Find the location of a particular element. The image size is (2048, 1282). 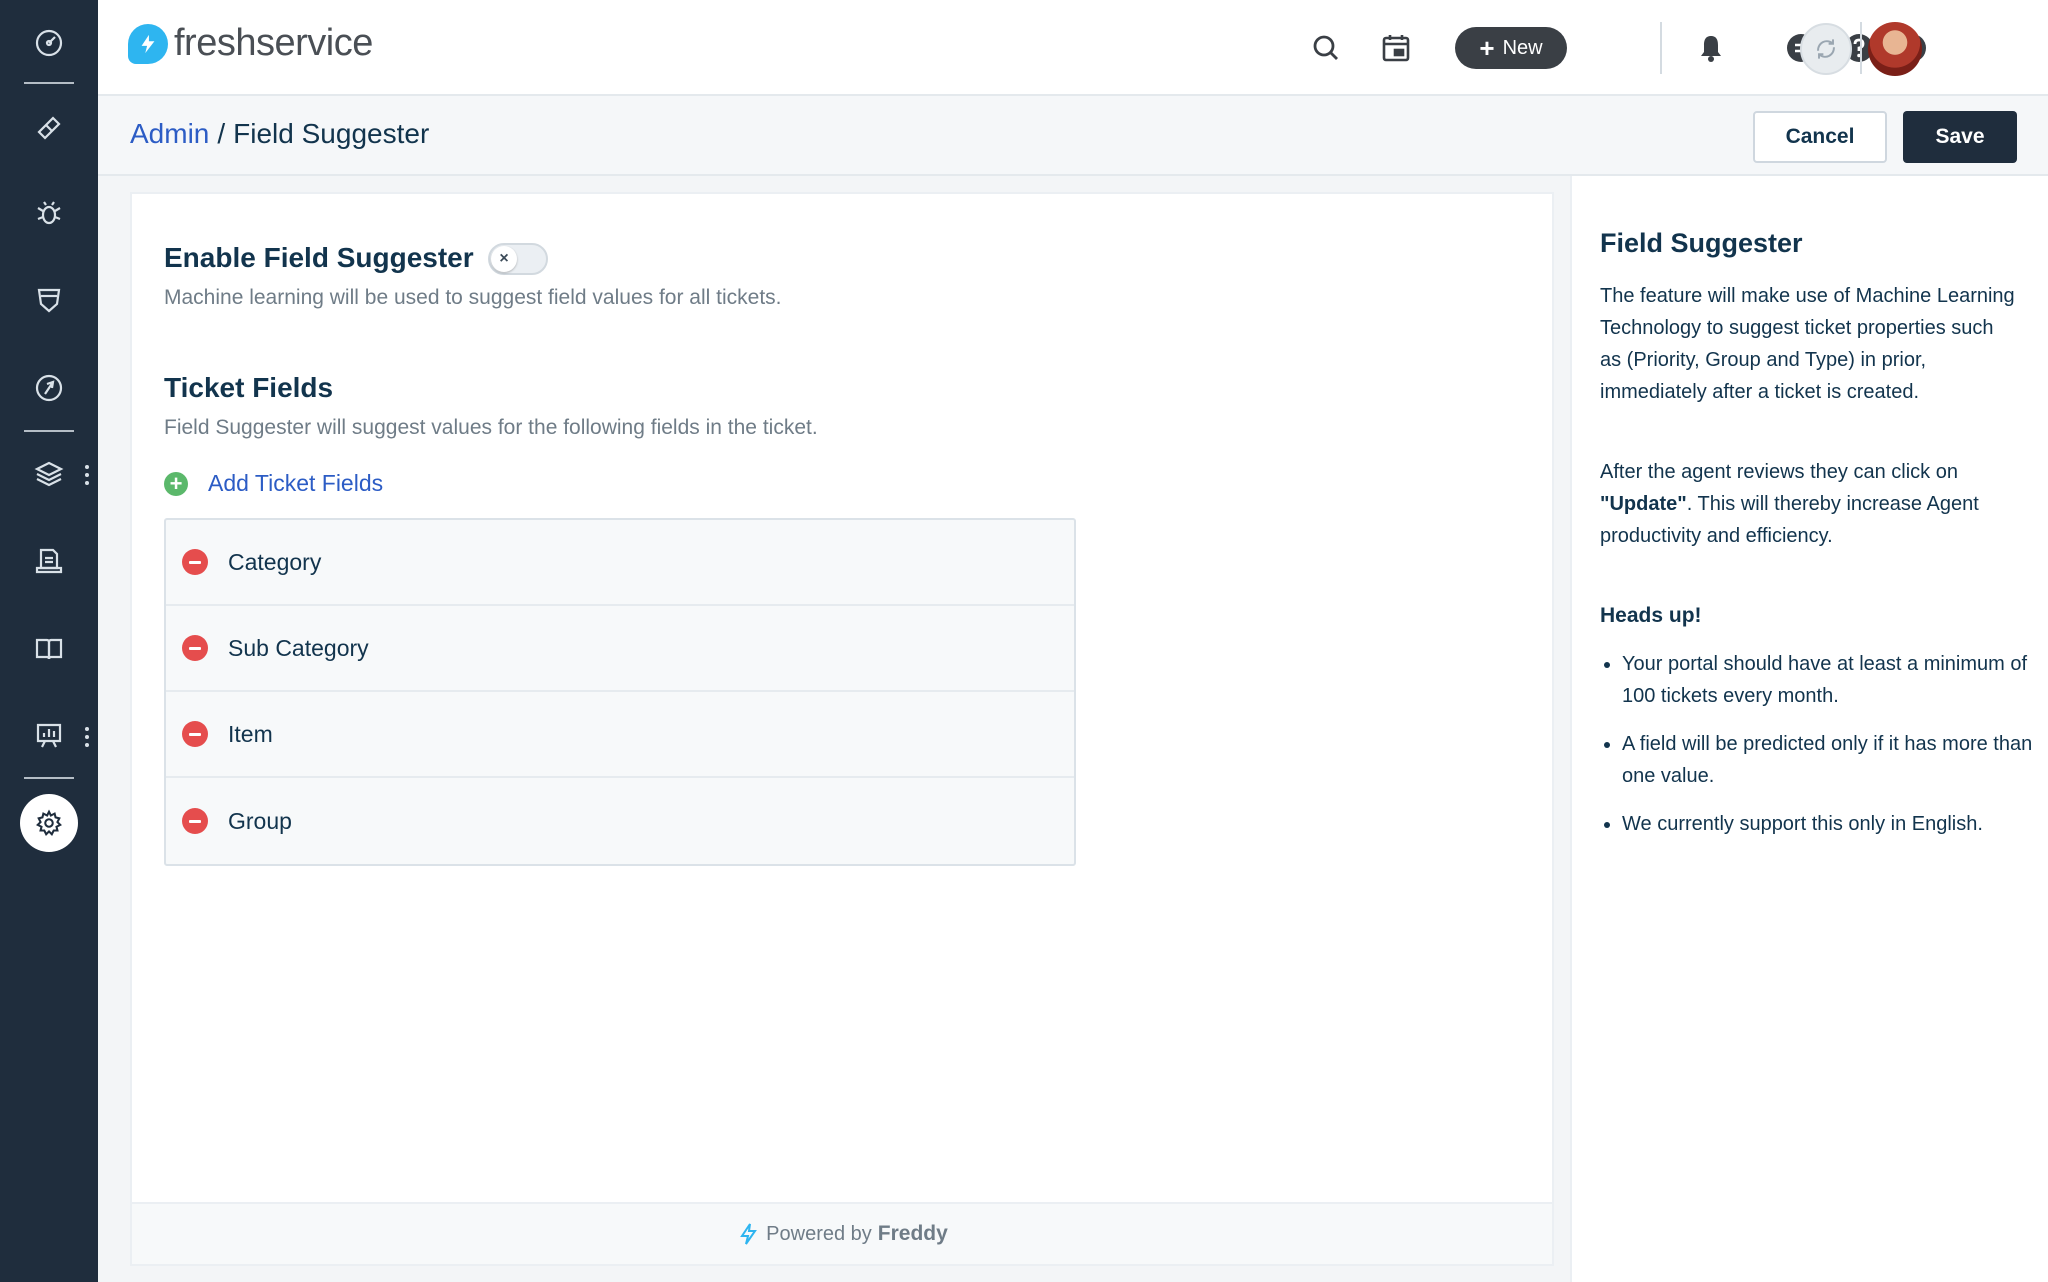

changes-icon is located at coordinates (49, 300).